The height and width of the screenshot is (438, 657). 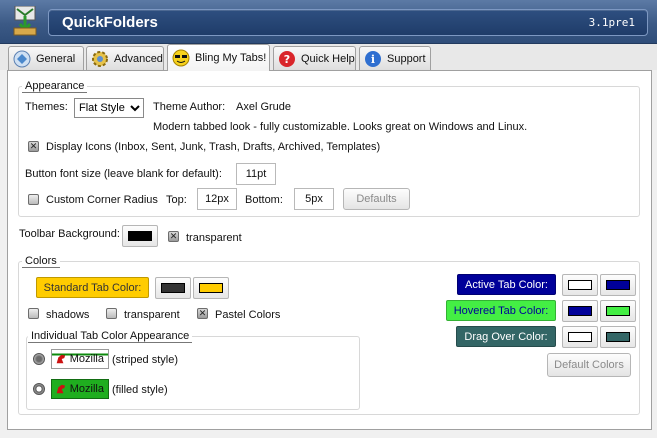 I want to click on tab-general-label: General, so click(x=56, y=58).